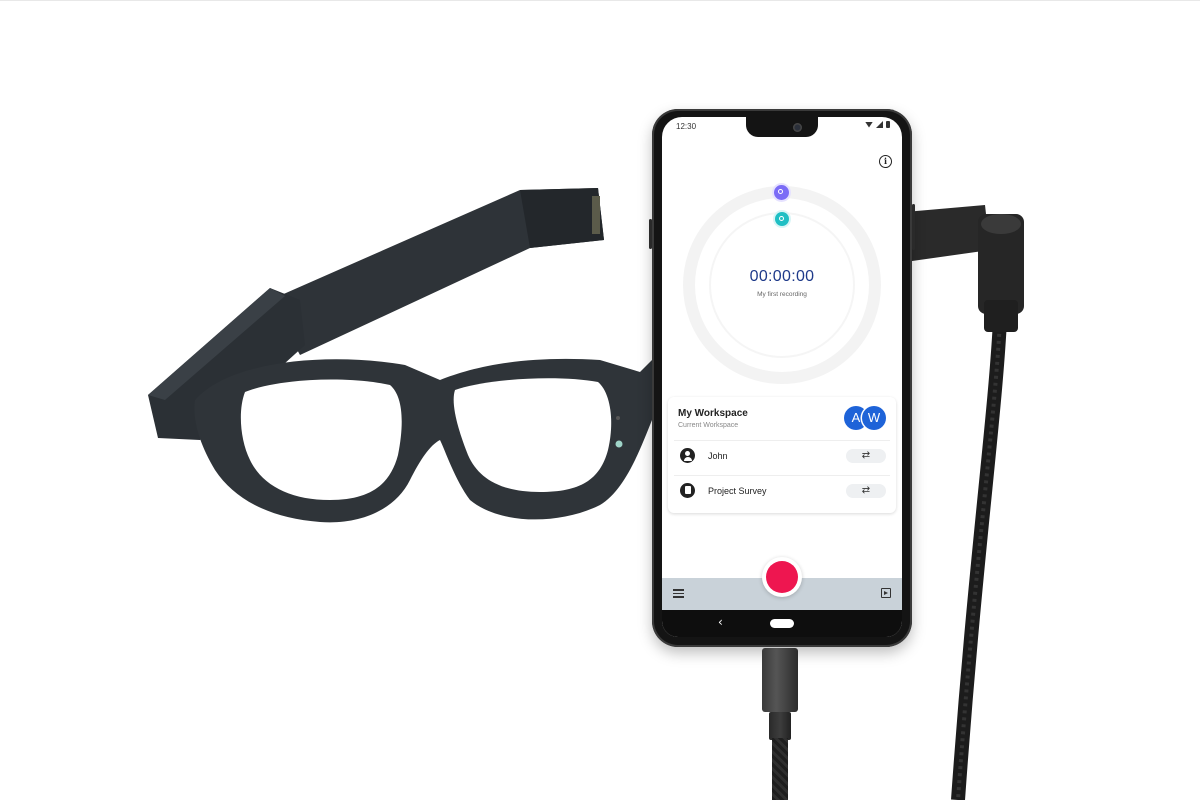 Image resolution: width=1200 pixels, height=800 pixels. I want to click on usb-c-neck, so click(780, 726).